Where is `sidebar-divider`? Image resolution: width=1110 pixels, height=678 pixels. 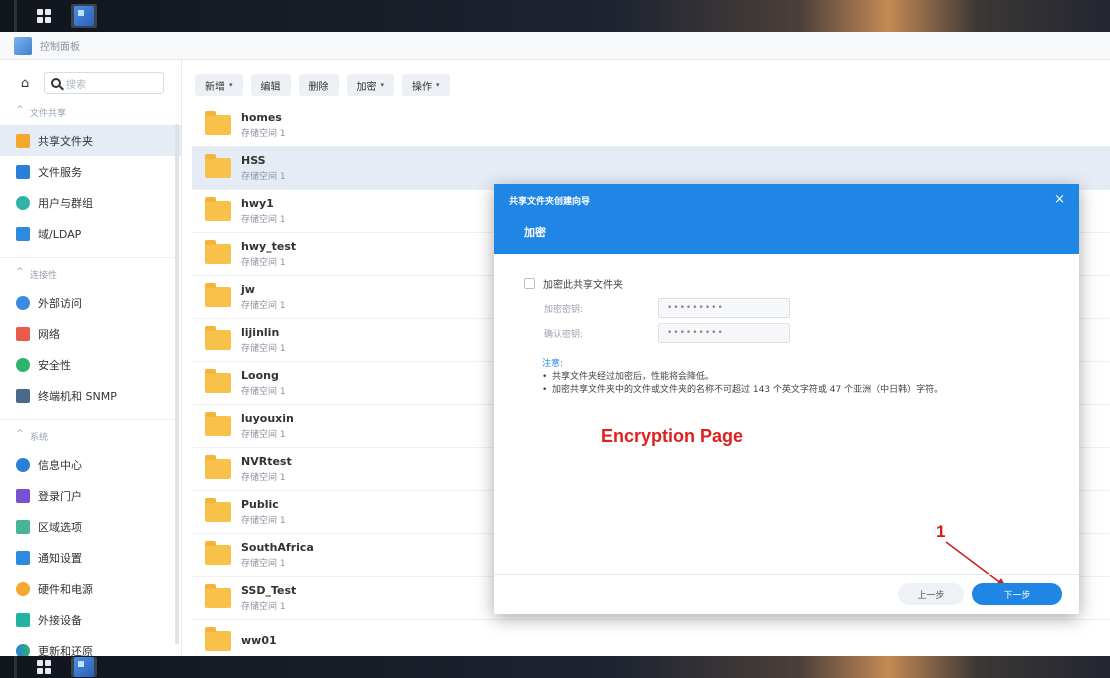
sidebar-divider is located at coordinates (90, 257).